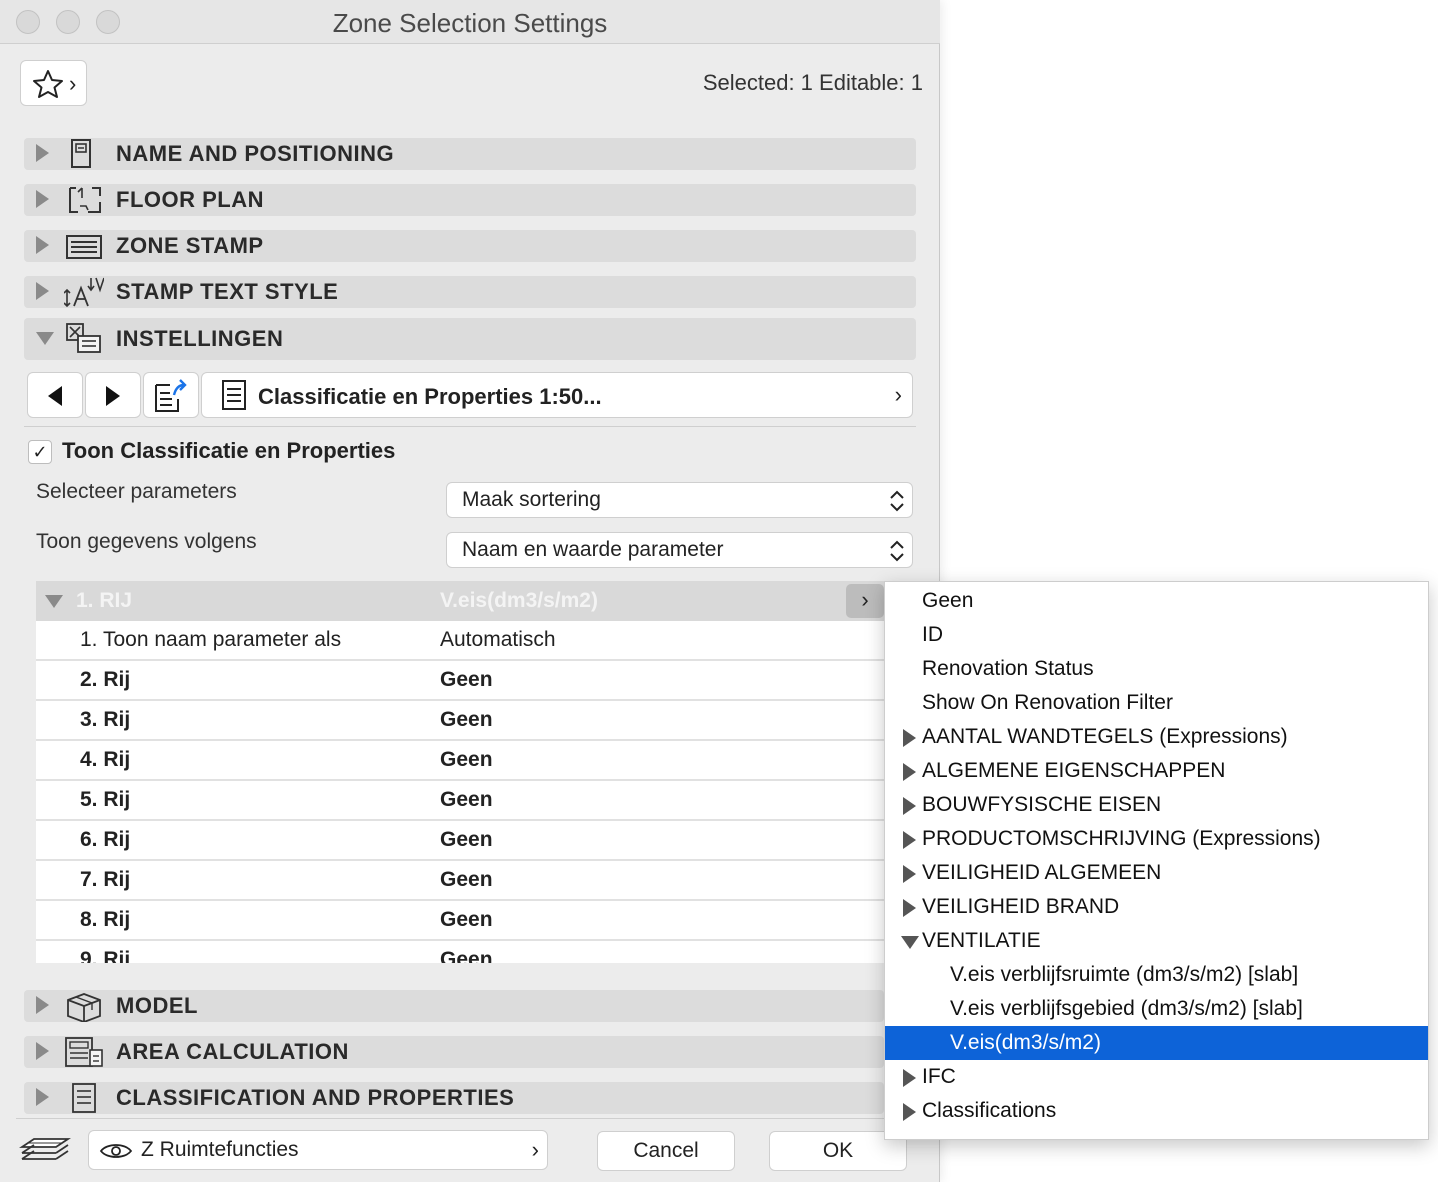 The width and height of the screenshot is (1438, 1182). What do you see at coordinates (454, 1052) in the screenshot?
I see `section-area-calculation: AREA CALCULATION` at bounding box center [454, 1052].